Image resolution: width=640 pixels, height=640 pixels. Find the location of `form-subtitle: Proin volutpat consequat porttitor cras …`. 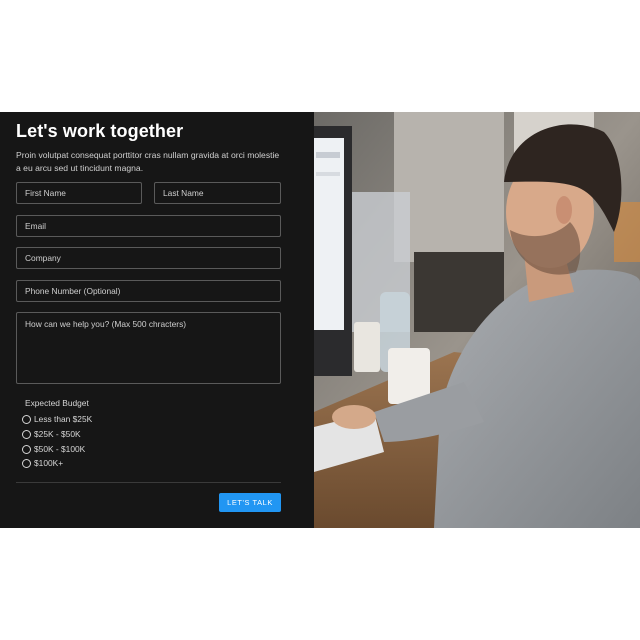

form-subtitle: Proin volutpat consequat porttitor cras … is located at coordinates (148, 161).